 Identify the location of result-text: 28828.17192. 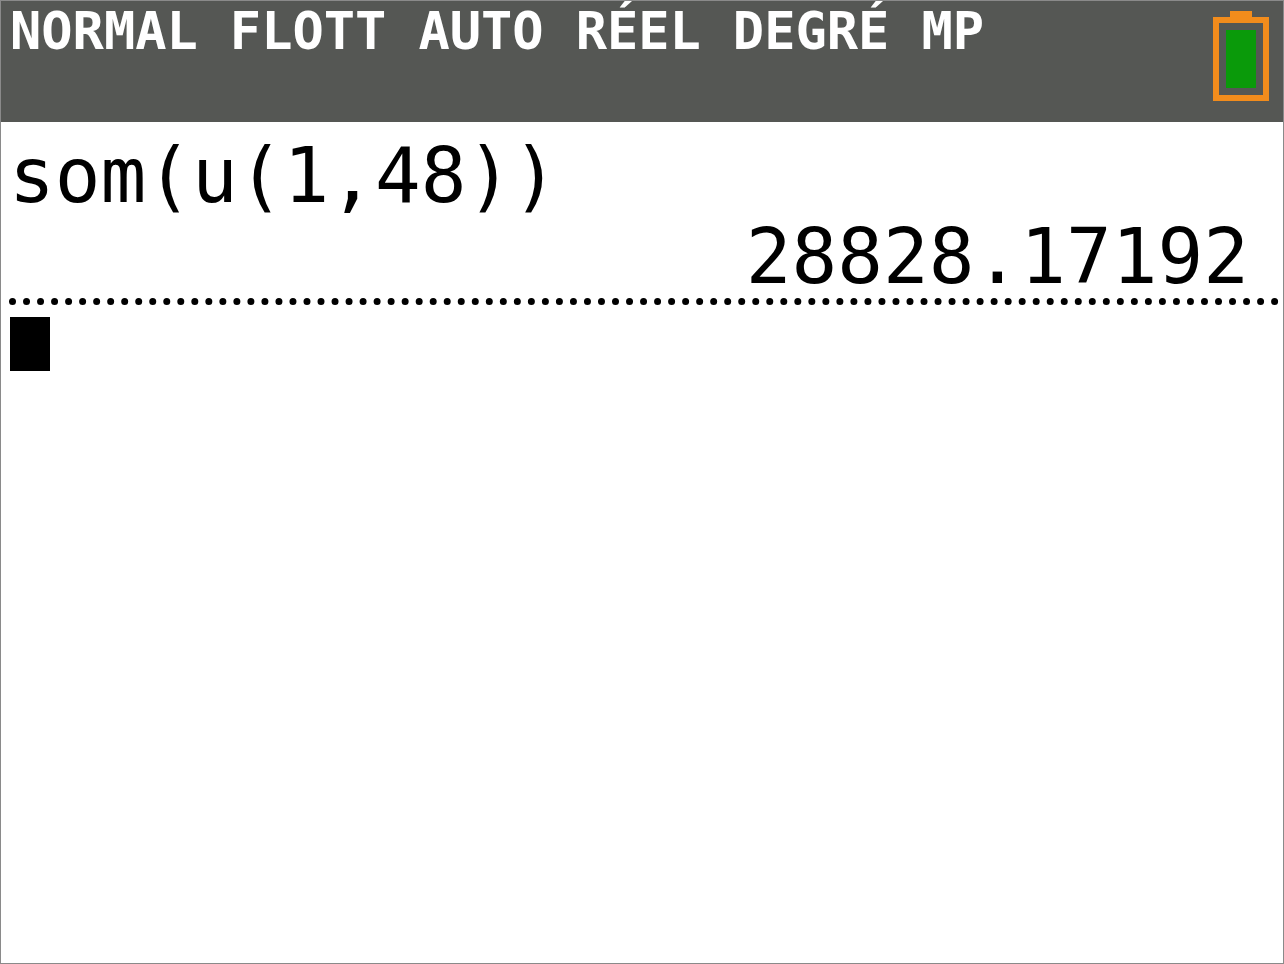
(997, 257).